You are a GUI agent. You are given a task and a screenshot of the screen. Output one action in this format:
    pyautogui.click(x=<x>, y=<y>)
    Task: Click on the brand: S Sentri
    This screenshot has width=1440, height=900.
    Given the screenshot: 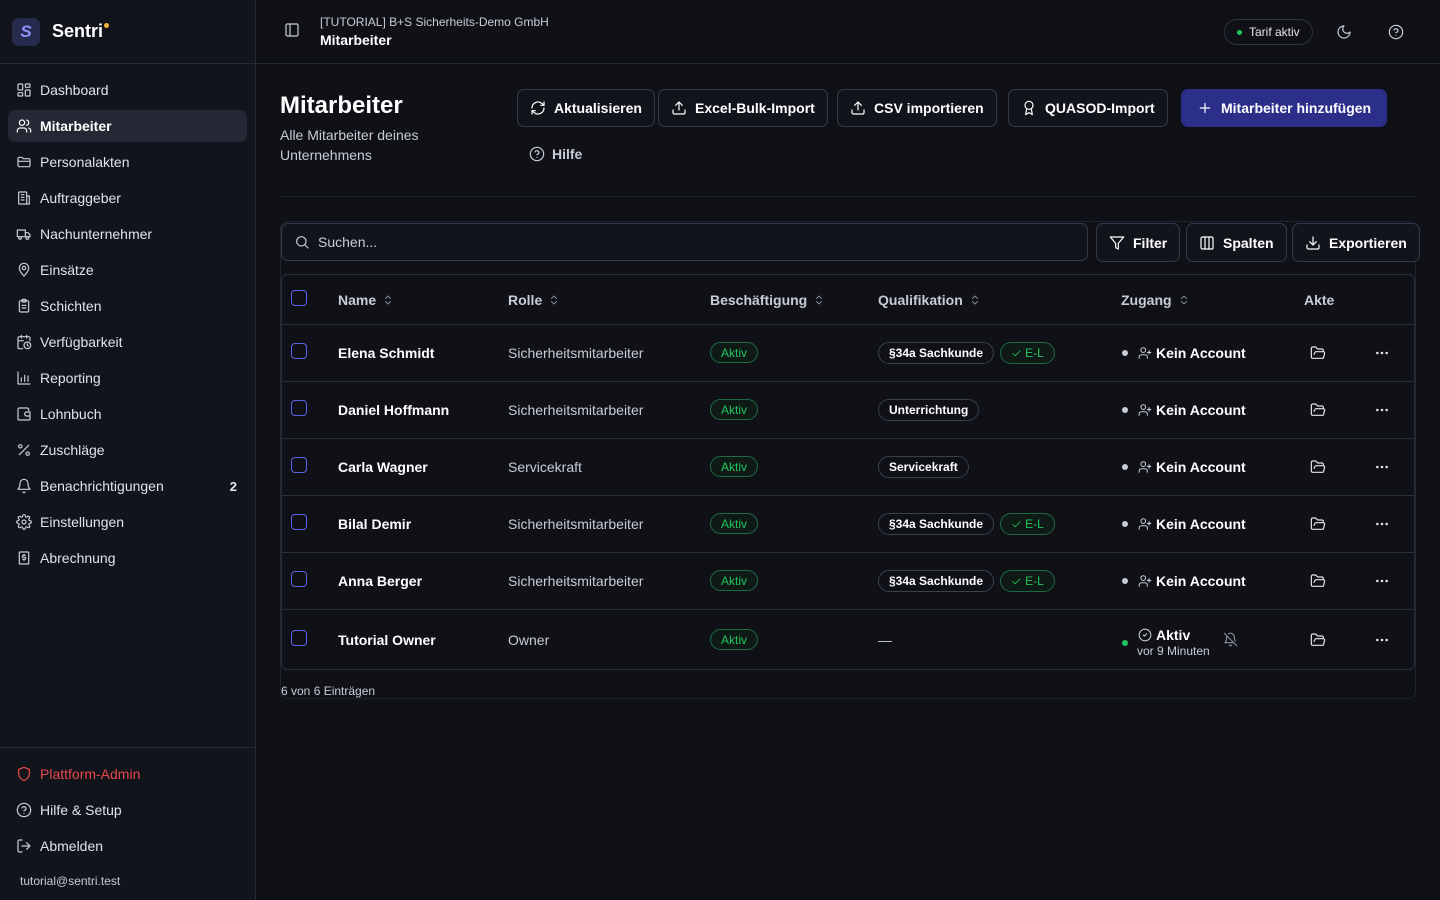 What is the action you would take?
    pyautogui.click(x=127, y=32)
    